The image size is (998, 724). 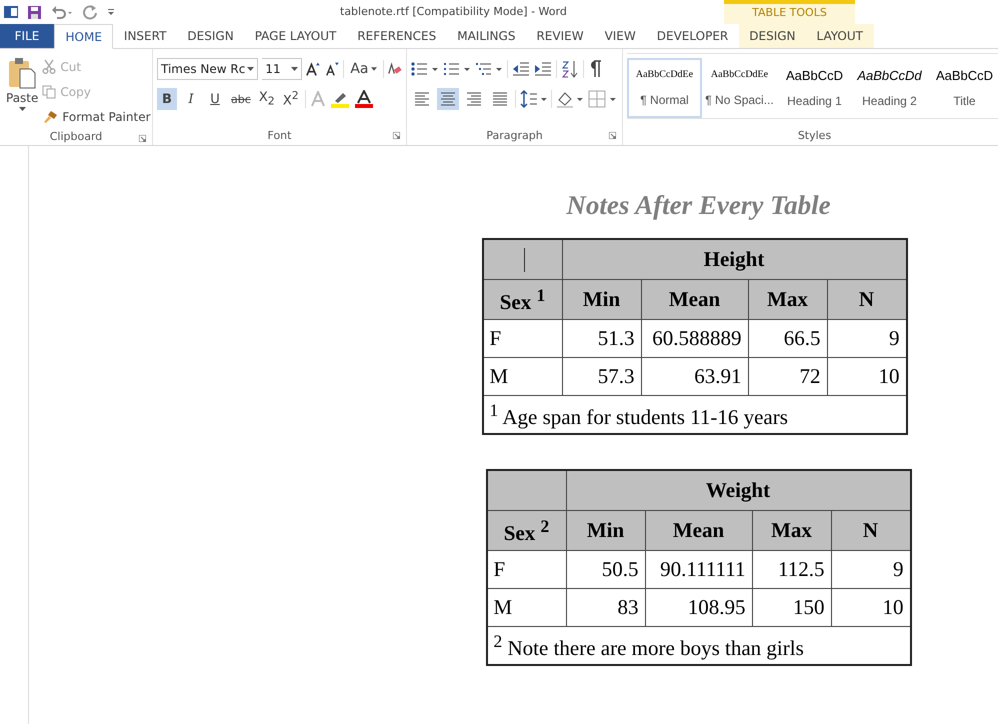 What do you see at coordinates (290, 99) in the screenshot?
I see `format-toggle: X$^{2}$` at bounding box center [290, 99].